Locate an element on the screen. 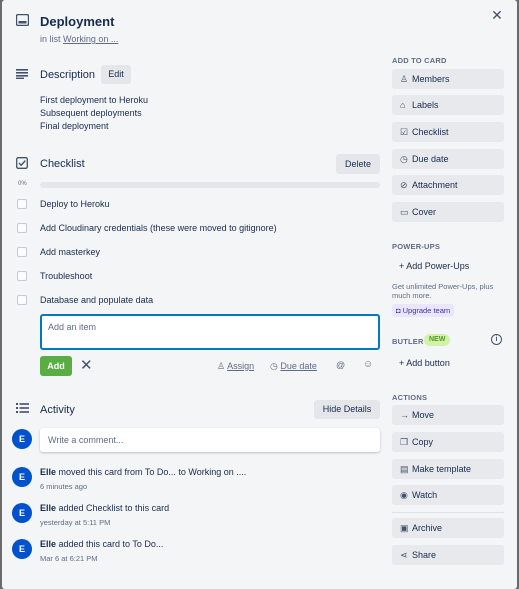 This screenshot has width=519, height=589. paperclip-icon: ⊘ is located at coordinates (404, 185).